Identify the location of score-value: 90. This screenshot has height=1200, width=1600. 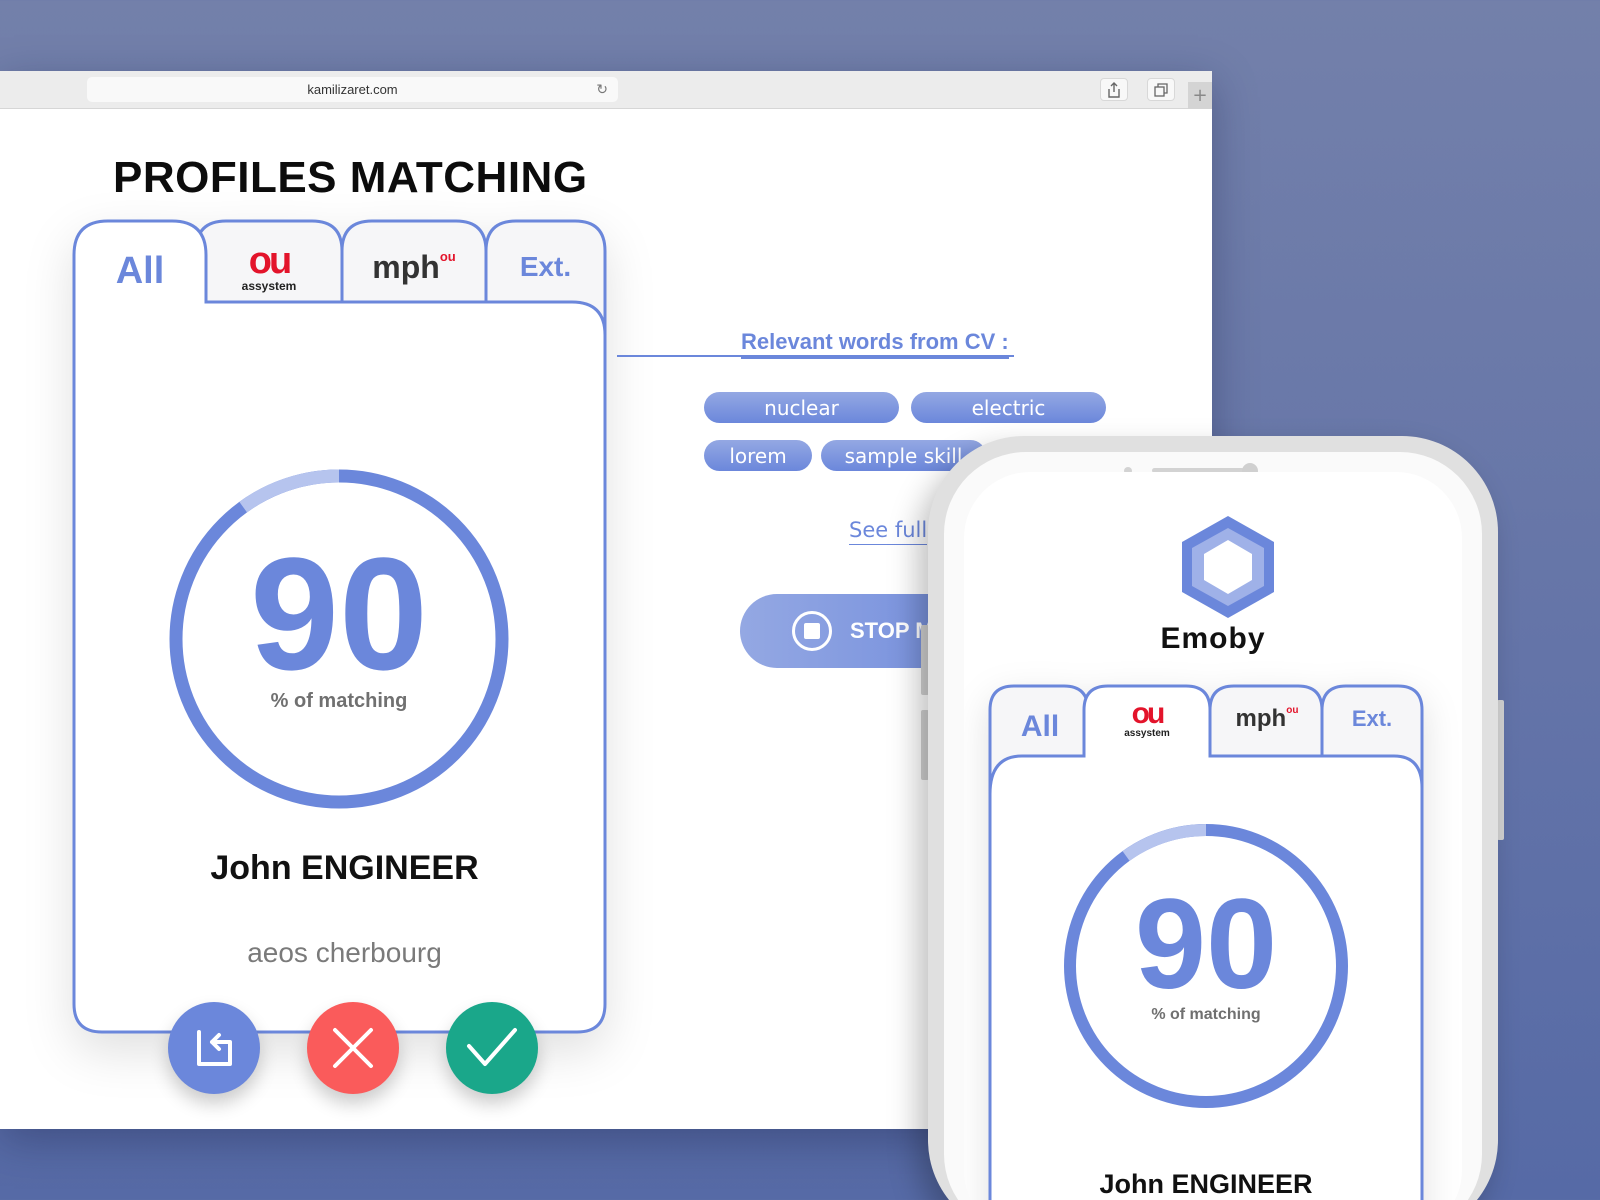
(339, 613).